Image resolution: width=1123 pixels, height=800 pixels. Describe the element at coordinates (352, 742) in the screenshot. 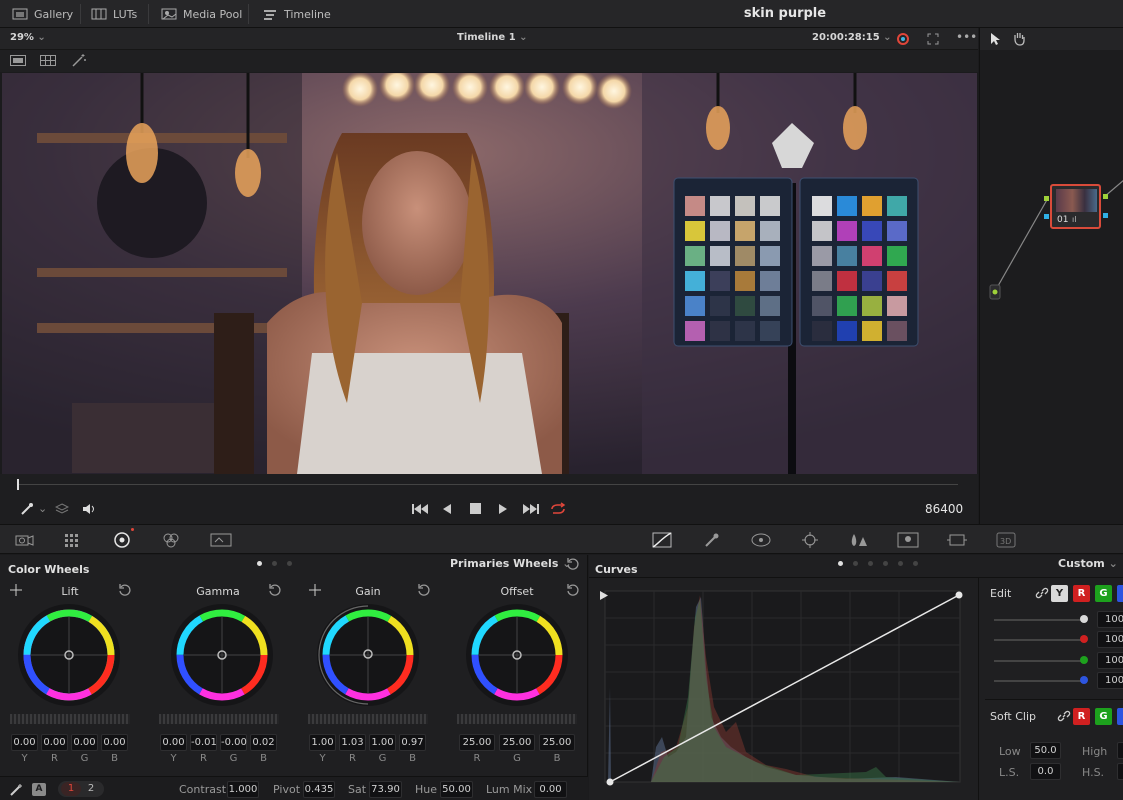

I see `gain-r-value: 1.03` at that location.